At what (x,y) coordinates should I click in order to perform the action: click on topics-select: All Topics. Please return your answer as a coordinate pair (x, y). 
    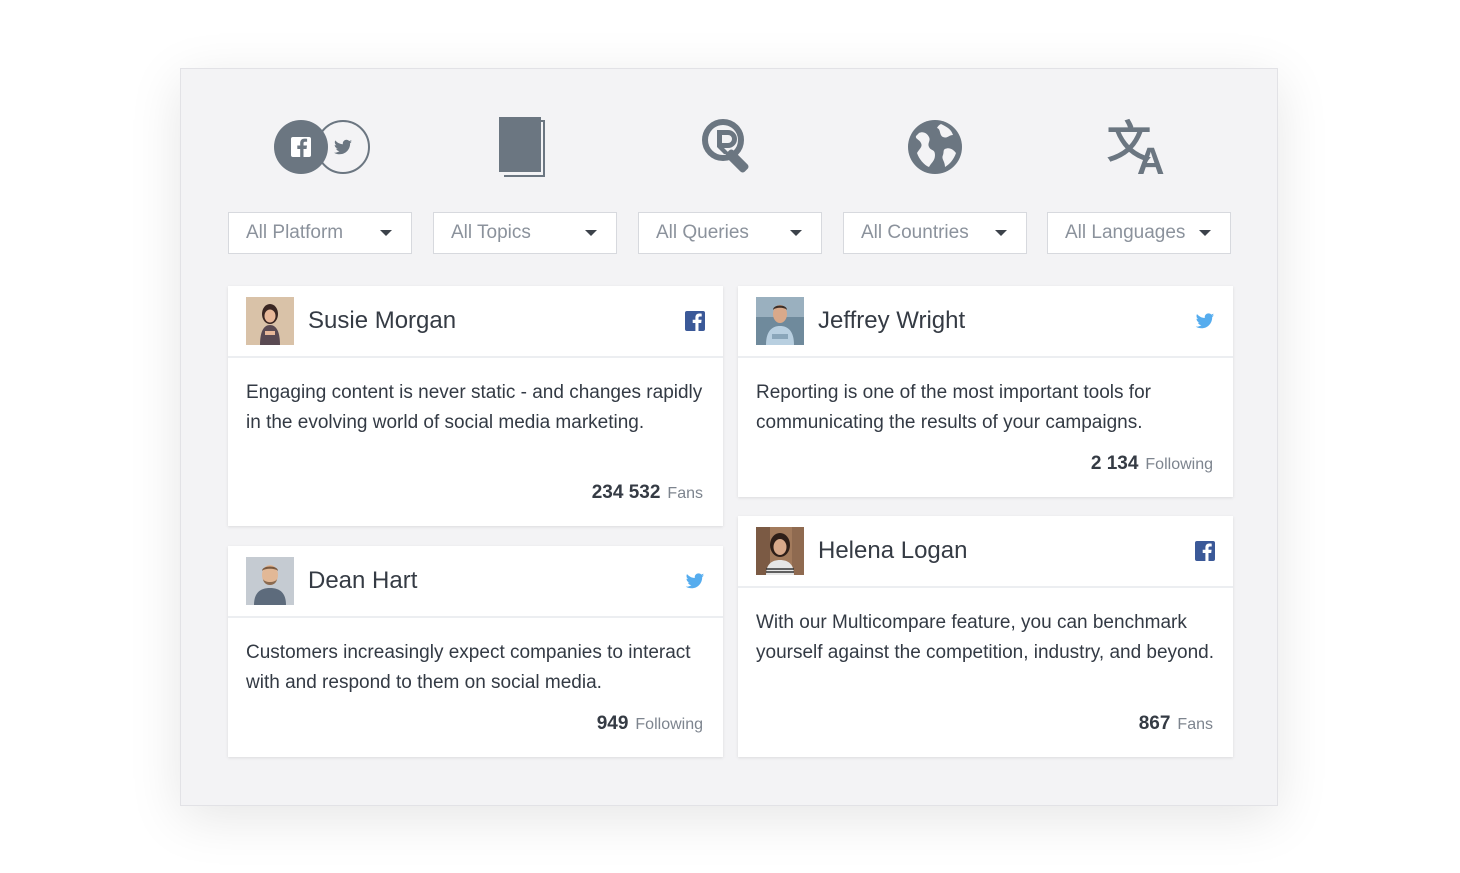
    Looking at the image, I should click on (525, 233).